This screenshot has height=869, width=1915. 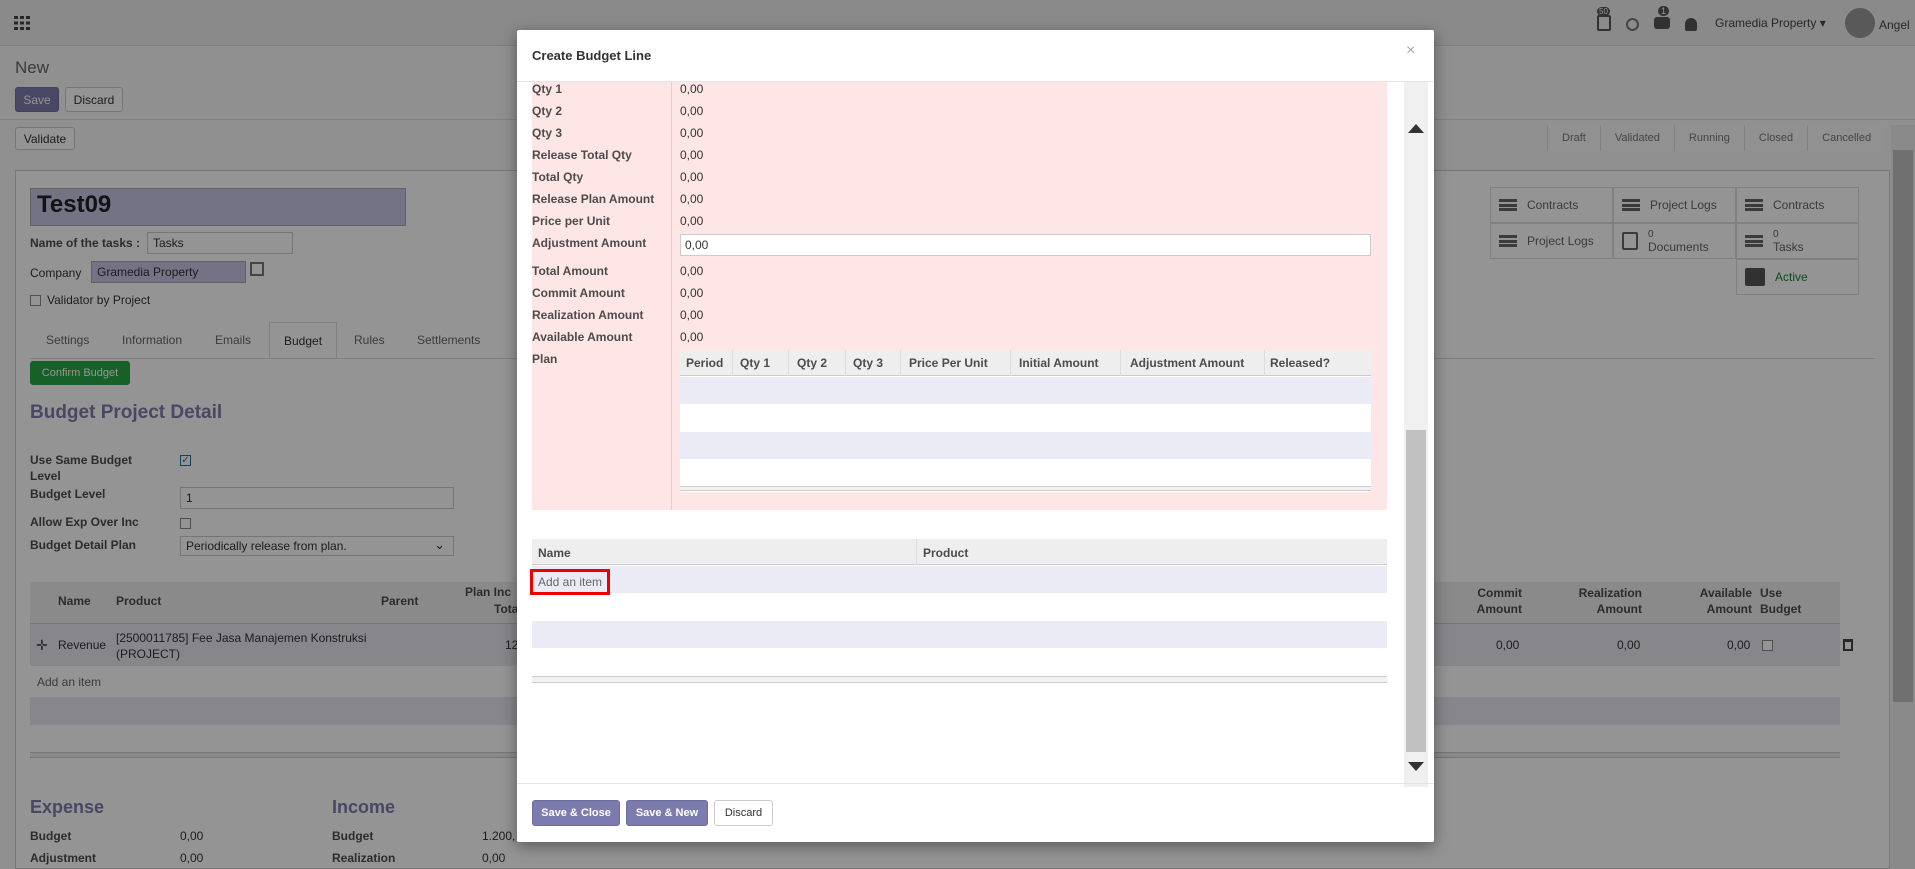 What do you see at coordinates (667, 813) in the screenshot?
I see `save-new-button: Save & New` at bounding box center [667, 813].